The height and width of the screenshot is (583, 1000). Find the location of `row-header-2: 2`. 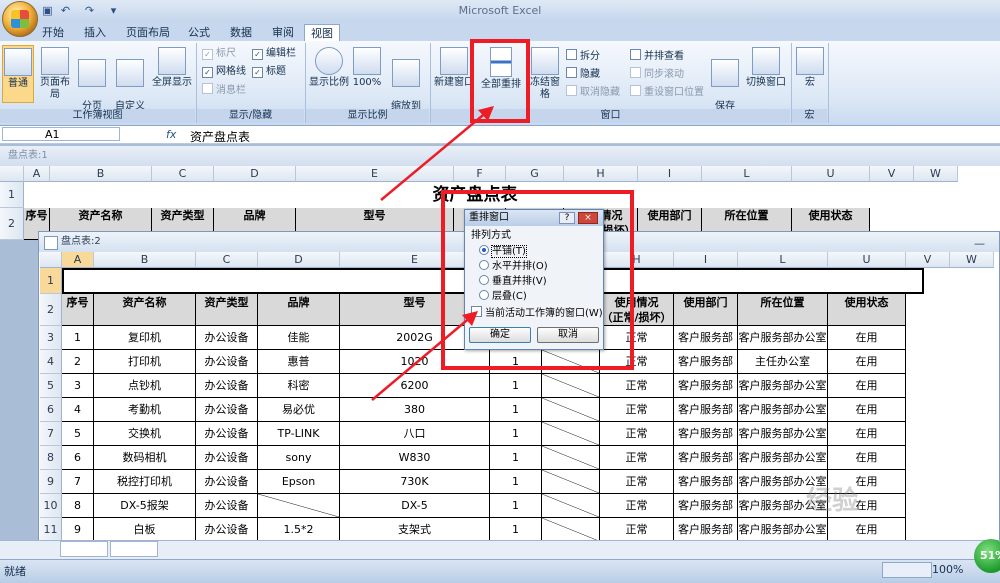

row-header-2: 2 is located at coordinates (51, 310).